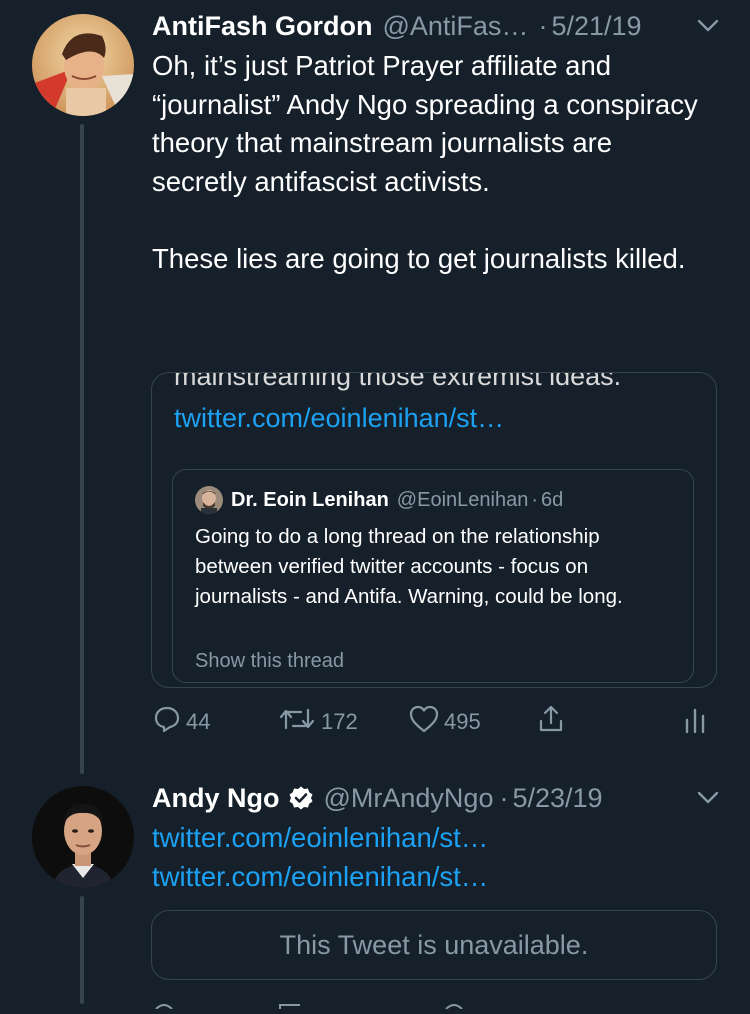 The image size is (750, 1014). Describe the element at coordinates (198, 721) in the screenshot. I see `reply-count: 44` at that location.